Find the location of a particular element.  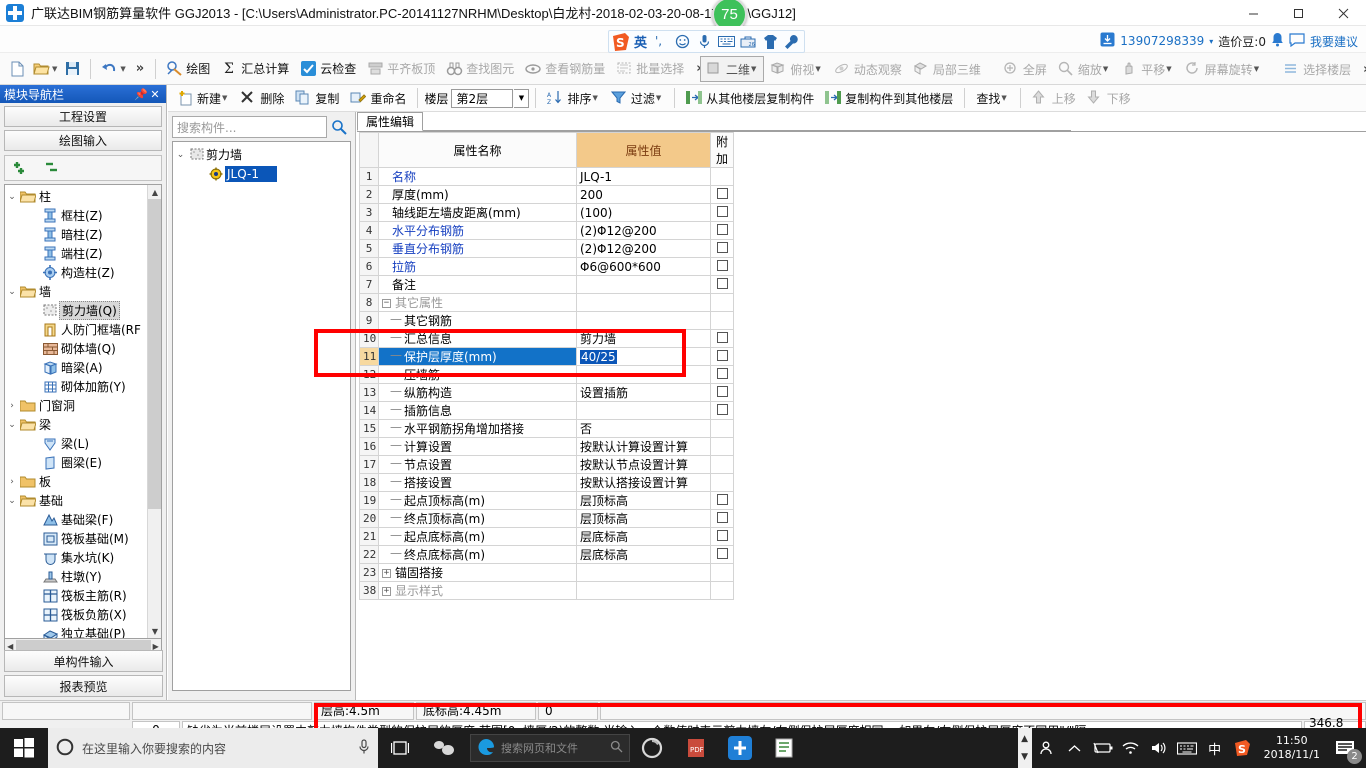

property-name-cell: 厚度(mm) is located at coordinates (477, 194).